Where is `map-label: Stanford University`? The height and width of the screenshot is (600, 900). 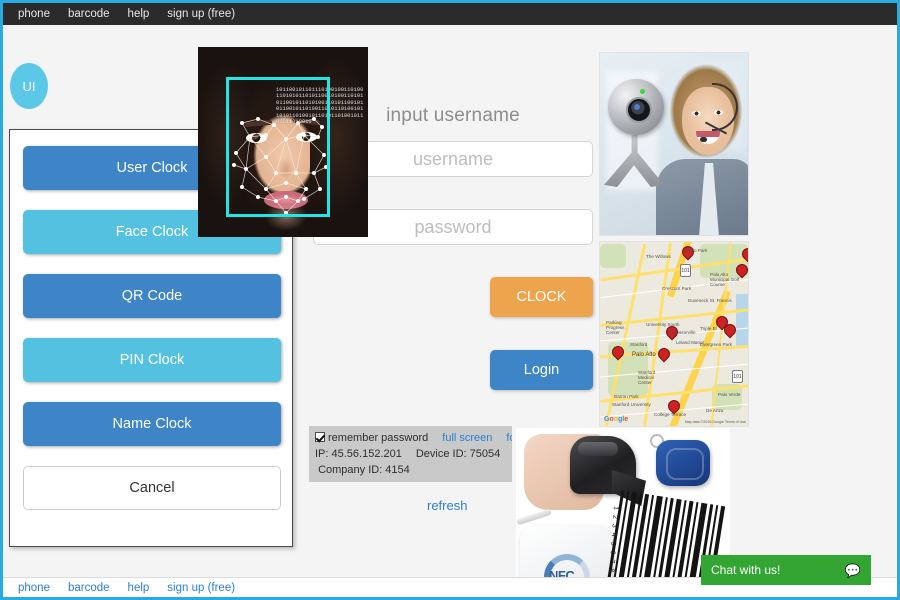
map-label: Stanford University is located at coordinates (631, 404).